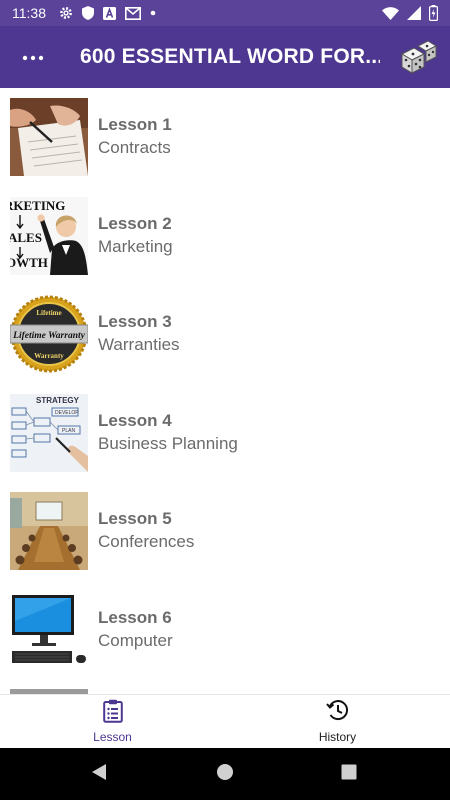 This screenshot has width=450, height=800. I want to click on lesson-item-partial, so click(225, 686).